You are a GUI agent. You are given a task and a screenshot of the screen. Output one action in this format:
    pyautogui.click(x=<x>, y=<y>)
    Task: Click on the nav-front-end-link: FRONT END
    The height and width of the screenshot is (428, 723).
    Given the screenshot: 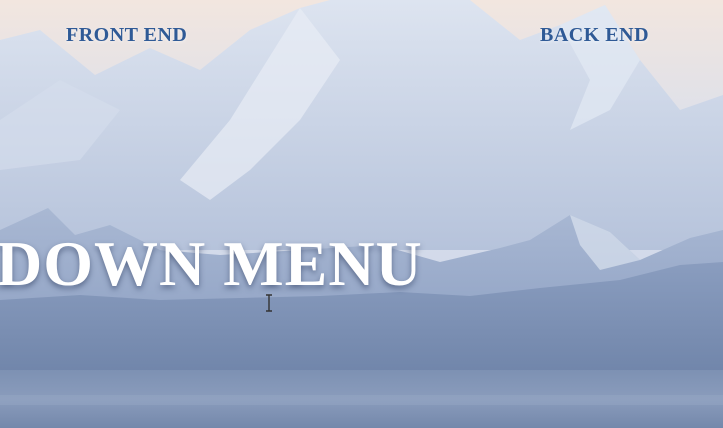 What is the action you would take?
    pyautogui.click(x=126, y=35)
    